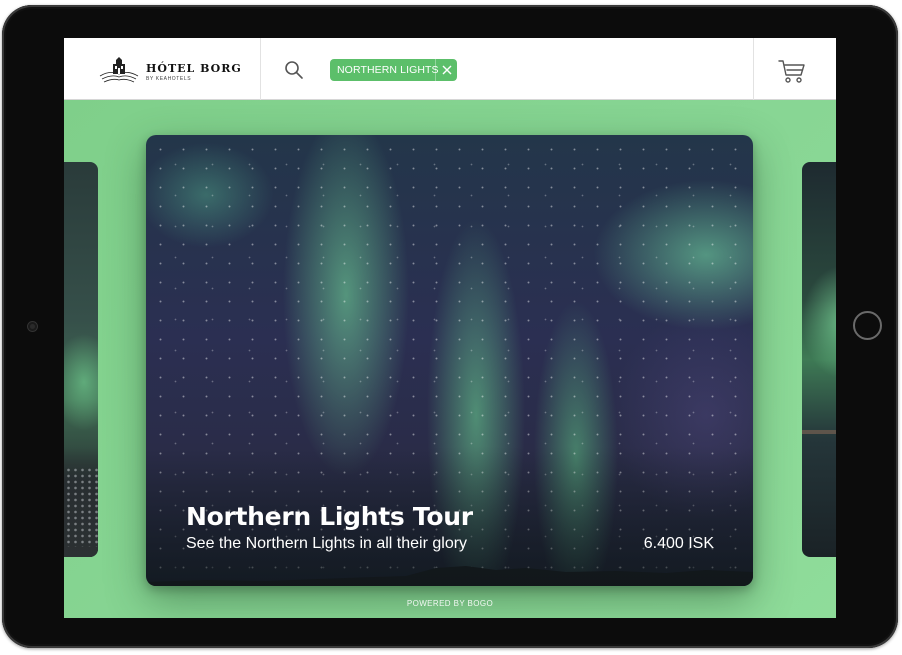 Image resolution: width=902 pixels, height=655 pixels. I want to click on hotel-logo: HÓTEL BORG BY KEAHOTELS, so click(162, 69).